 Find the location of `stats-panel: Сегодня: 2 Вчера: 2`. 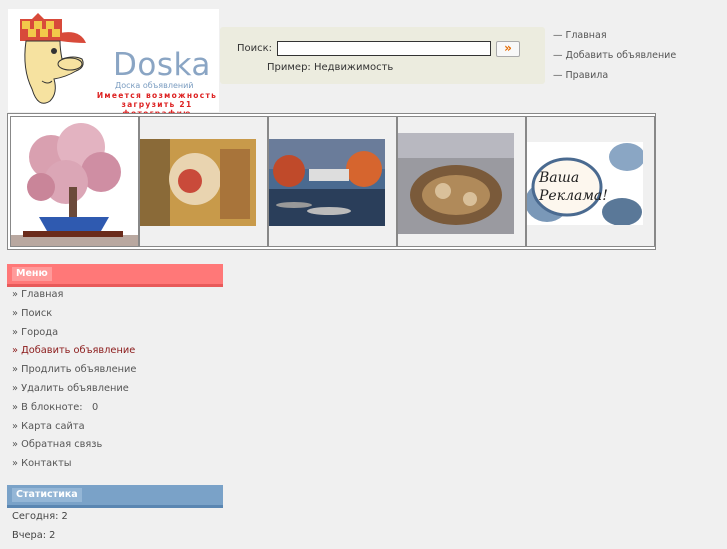

stats-panel: Сегодня: 2 Вчера: 2 is located at coordinates (40, 530).